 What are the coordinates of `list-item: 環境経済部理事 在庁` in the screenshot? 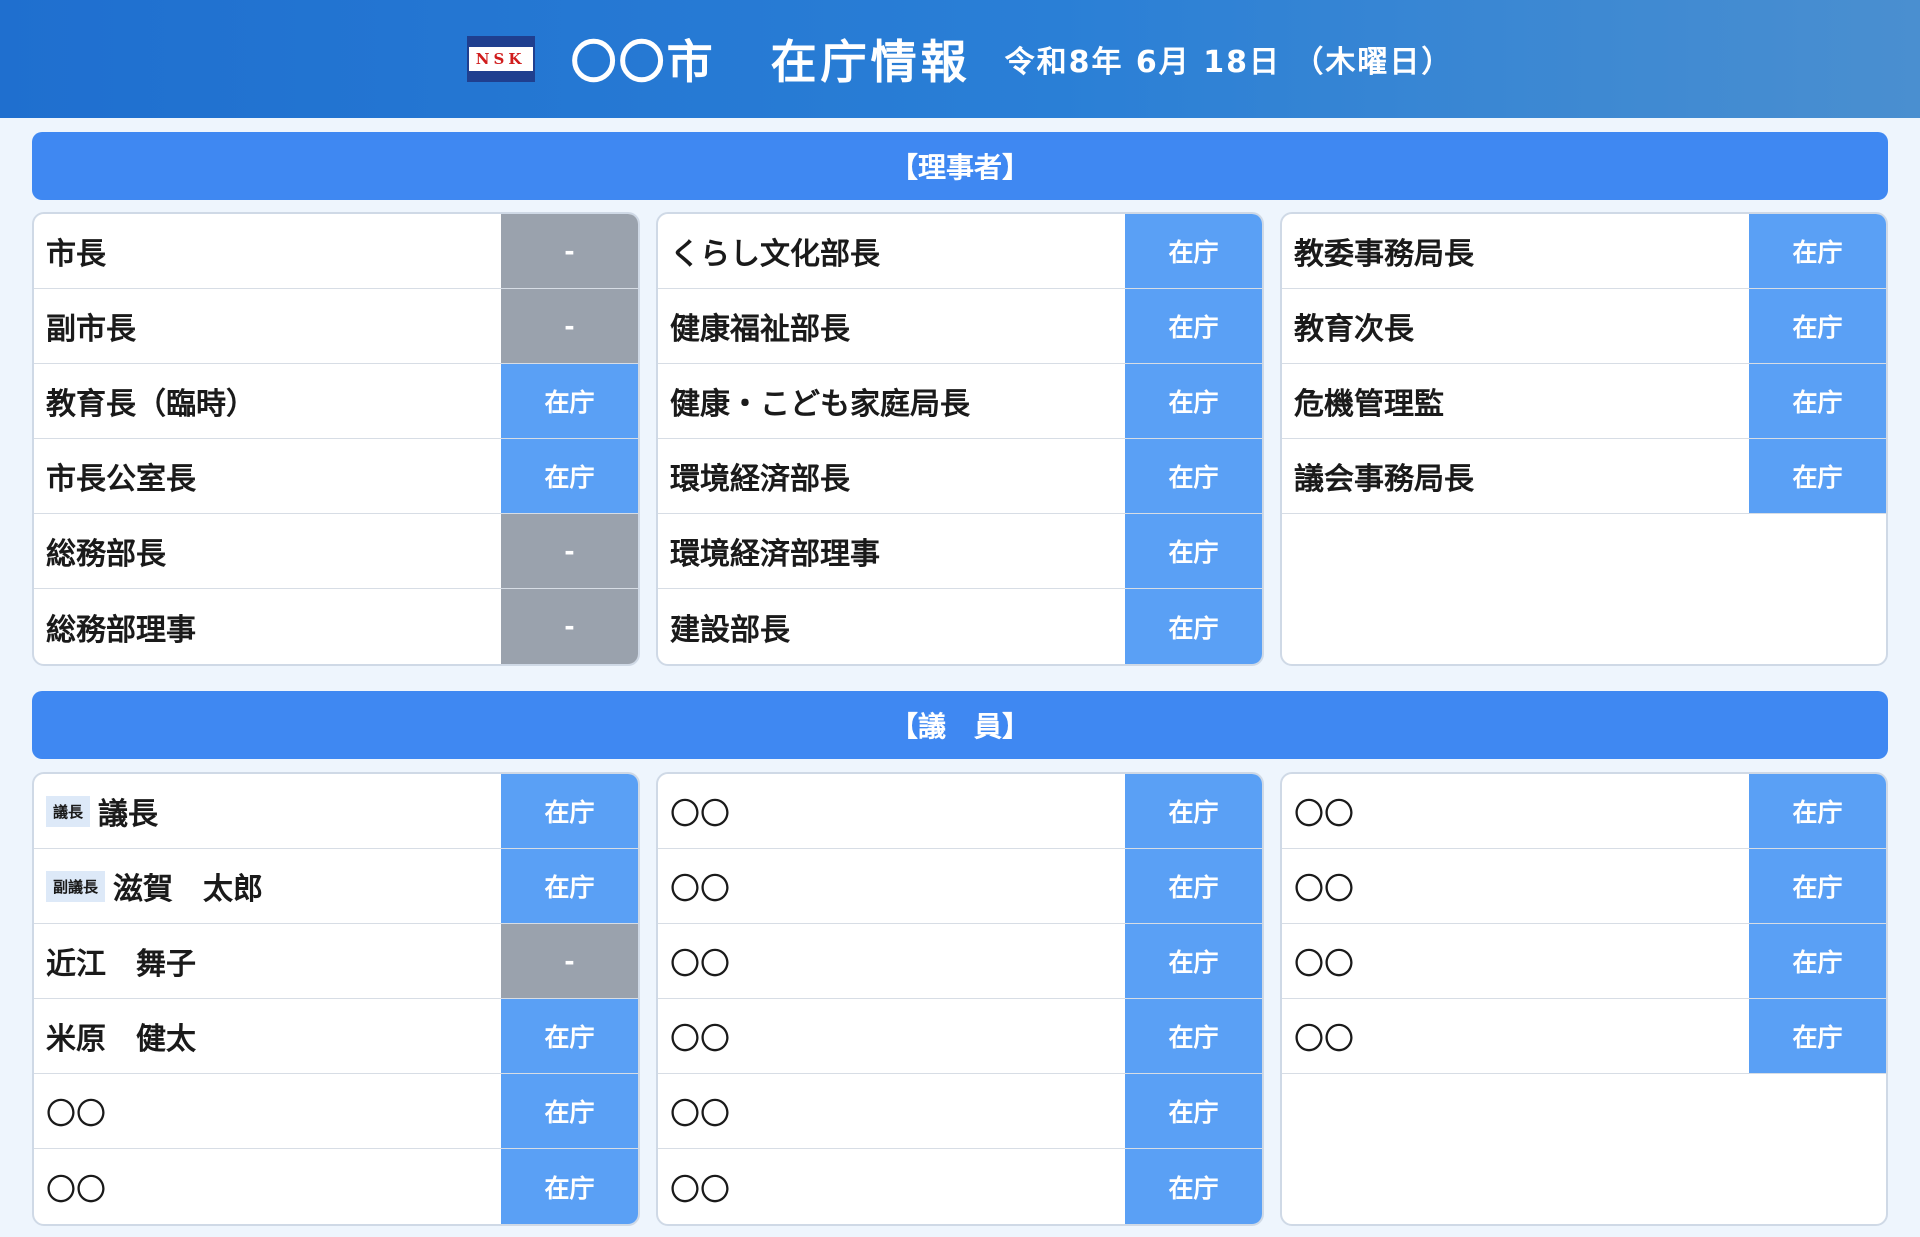 It's located at (960, 551).